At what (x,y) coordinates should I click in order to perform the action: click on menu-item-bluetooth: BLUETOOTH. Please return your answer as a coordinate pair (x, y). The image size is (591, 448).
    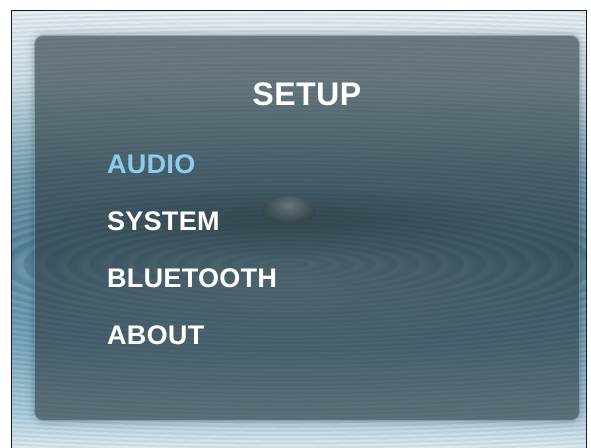
    Looking at the image, I should click on (192, 286).